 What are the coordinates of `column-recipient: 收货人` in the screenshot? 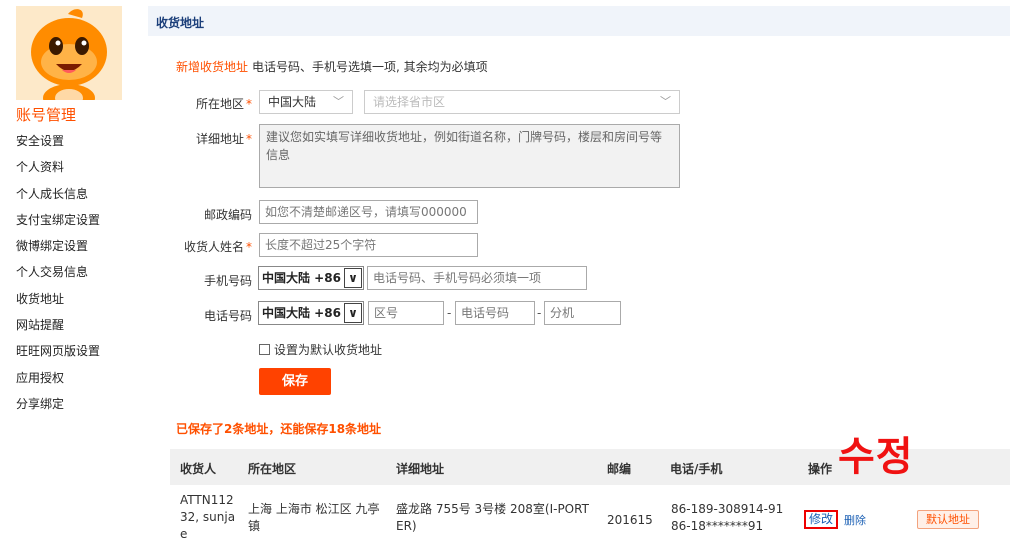 It's located at (198, 469).